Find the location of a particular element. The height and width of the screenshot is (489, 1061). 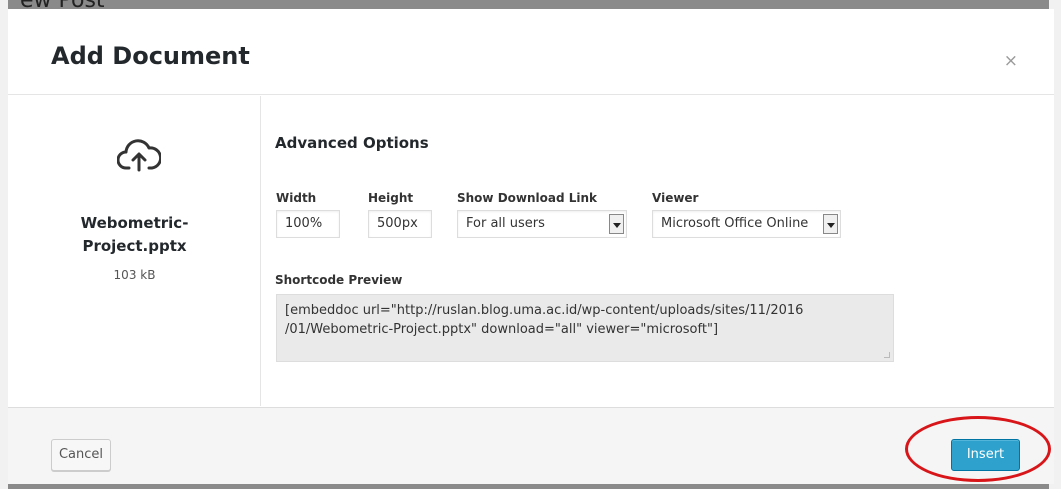

cloud-upload-icon is located at coordinates (139, 155).